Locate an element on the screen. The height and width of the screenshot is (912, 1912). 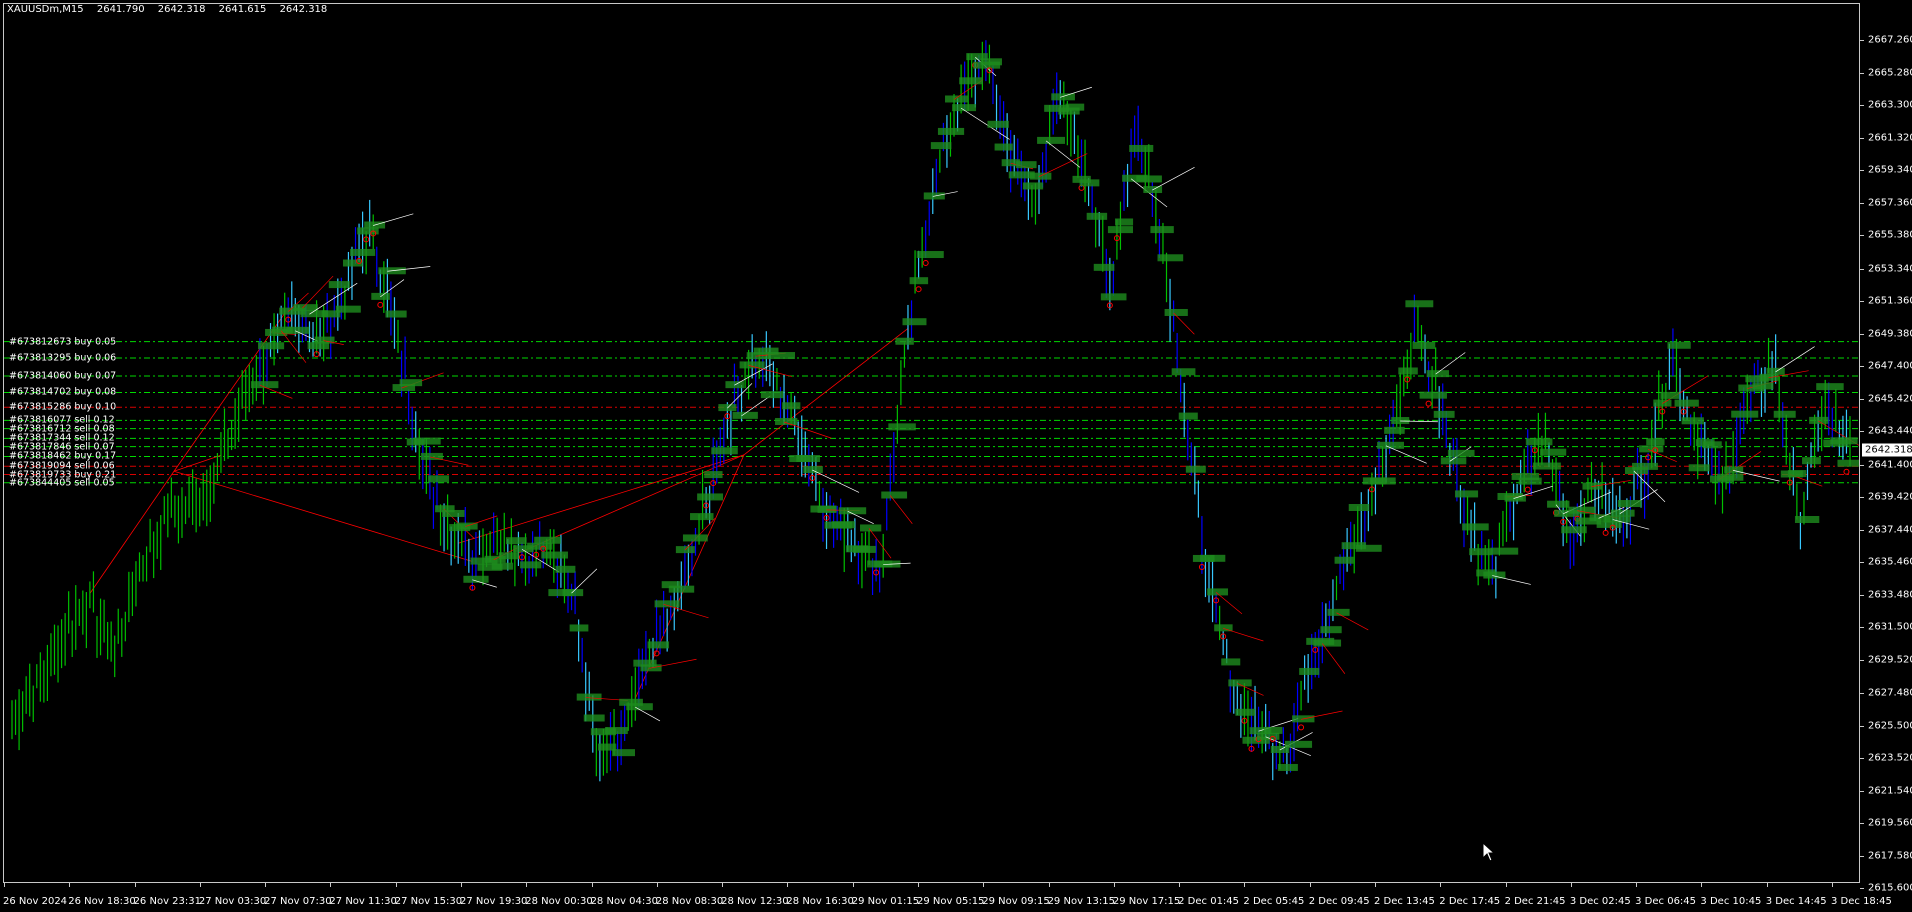
time-tick-label: 3 Dec 10:45 is located at coordinates (1731, 901).